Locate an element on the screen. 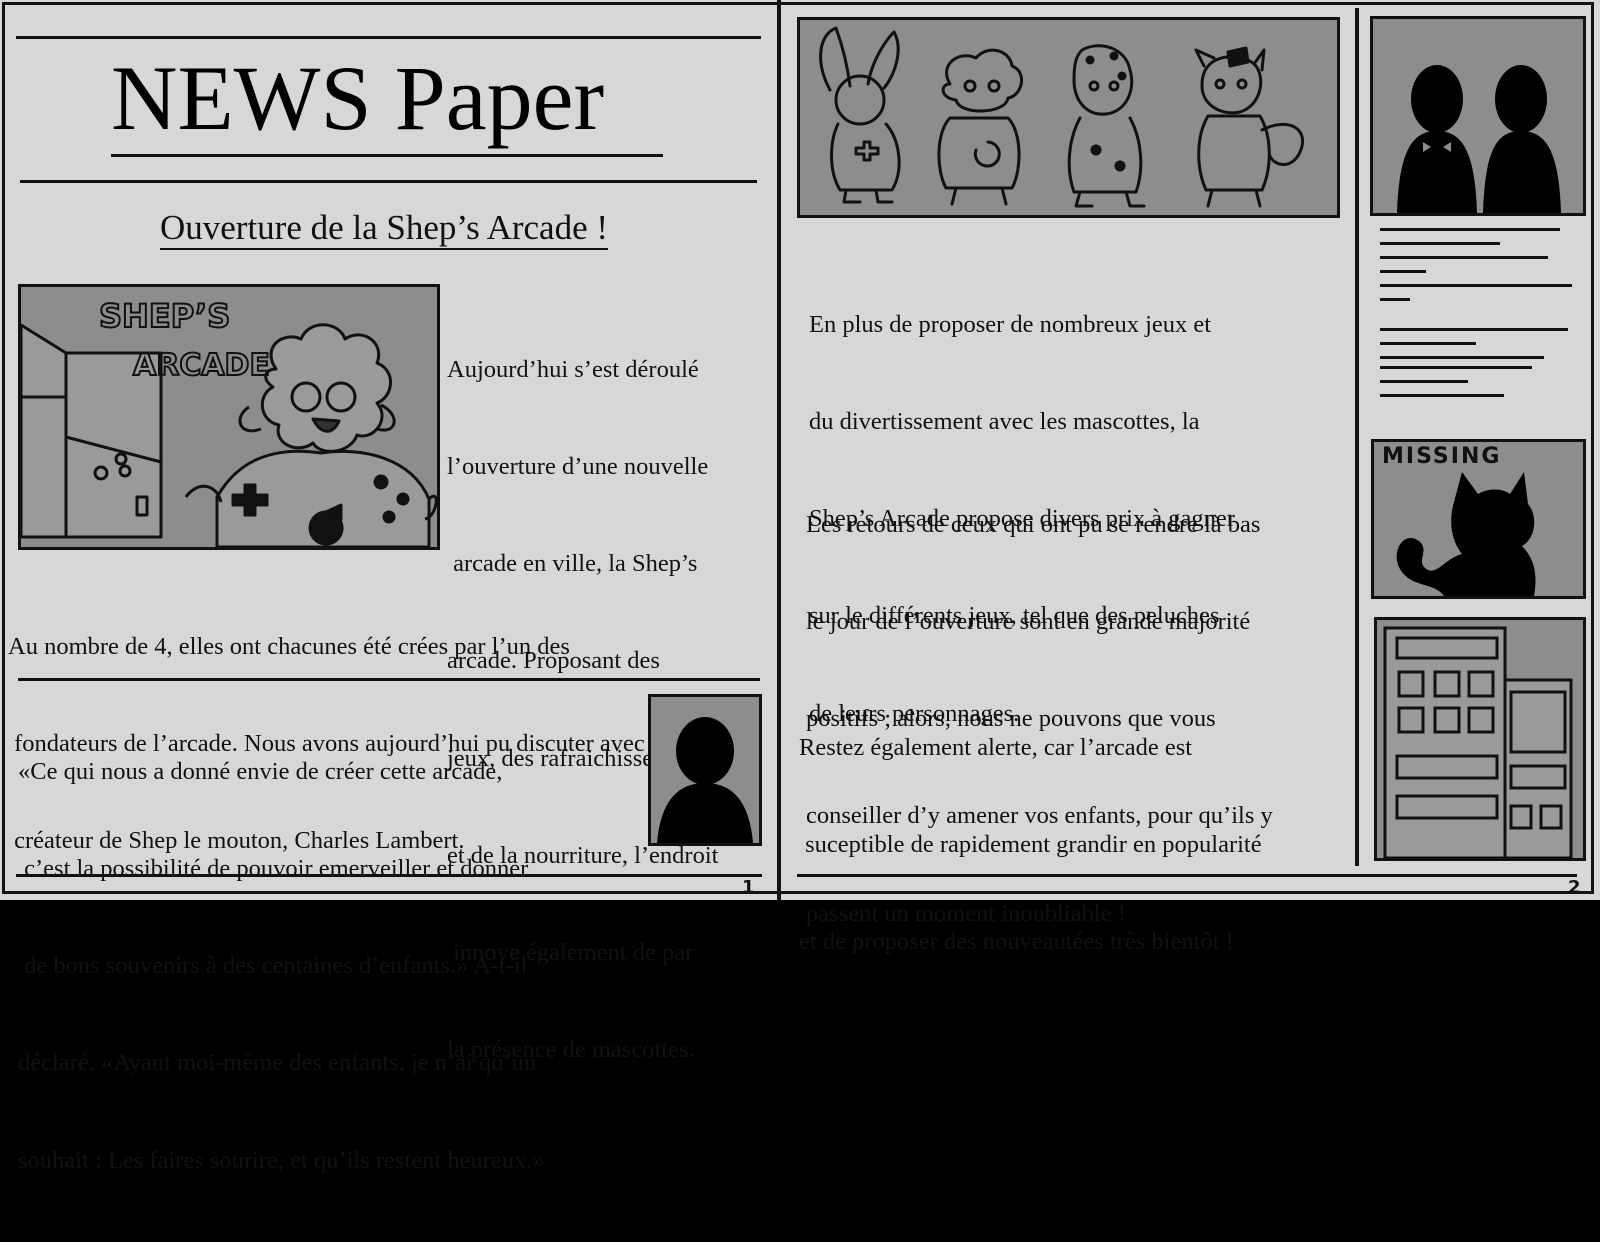 The width and height of the screenshot is (1600, 1242). missing-poster: MISSING is located at coordinates (1478, 519).